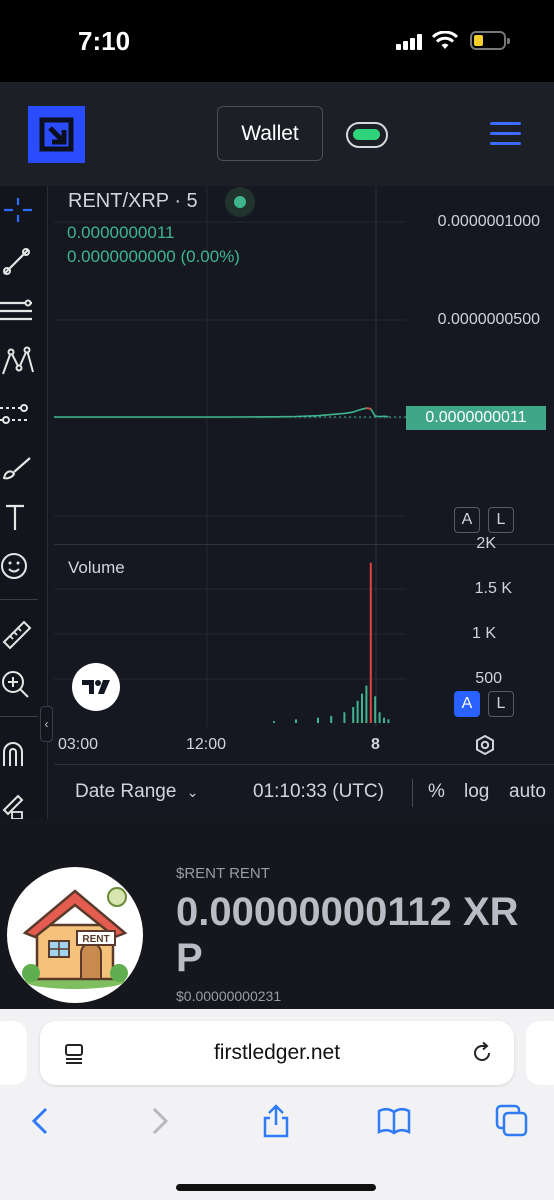 The width and height of the screenshot is (554, 1200). What do you see at coordinates (18, 260) in the screenshot?
I see `trend-line-icon` at bounding box center [18, 260].